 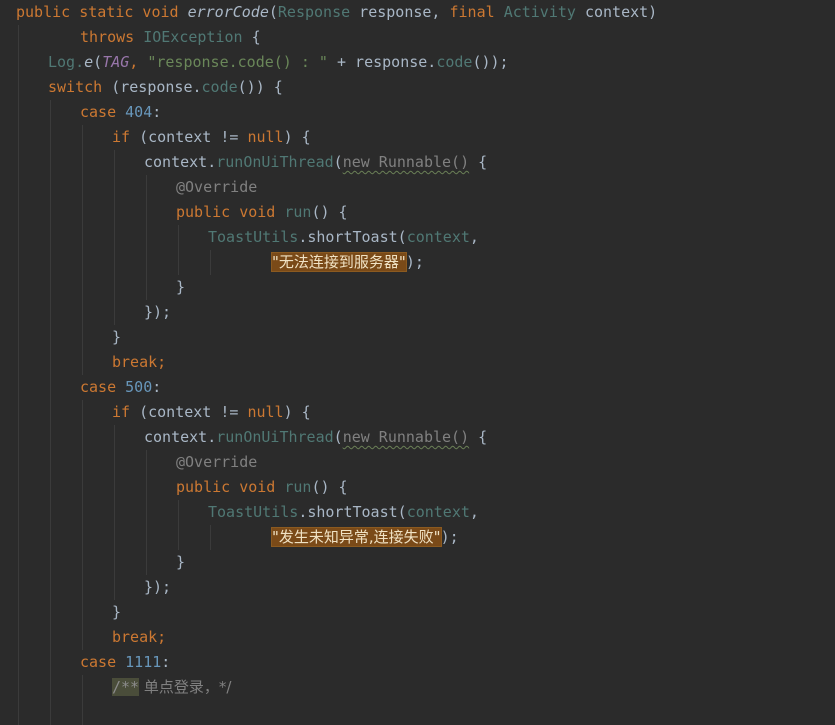 I want to click on code-line-12: }, so click(x=180, y=287).